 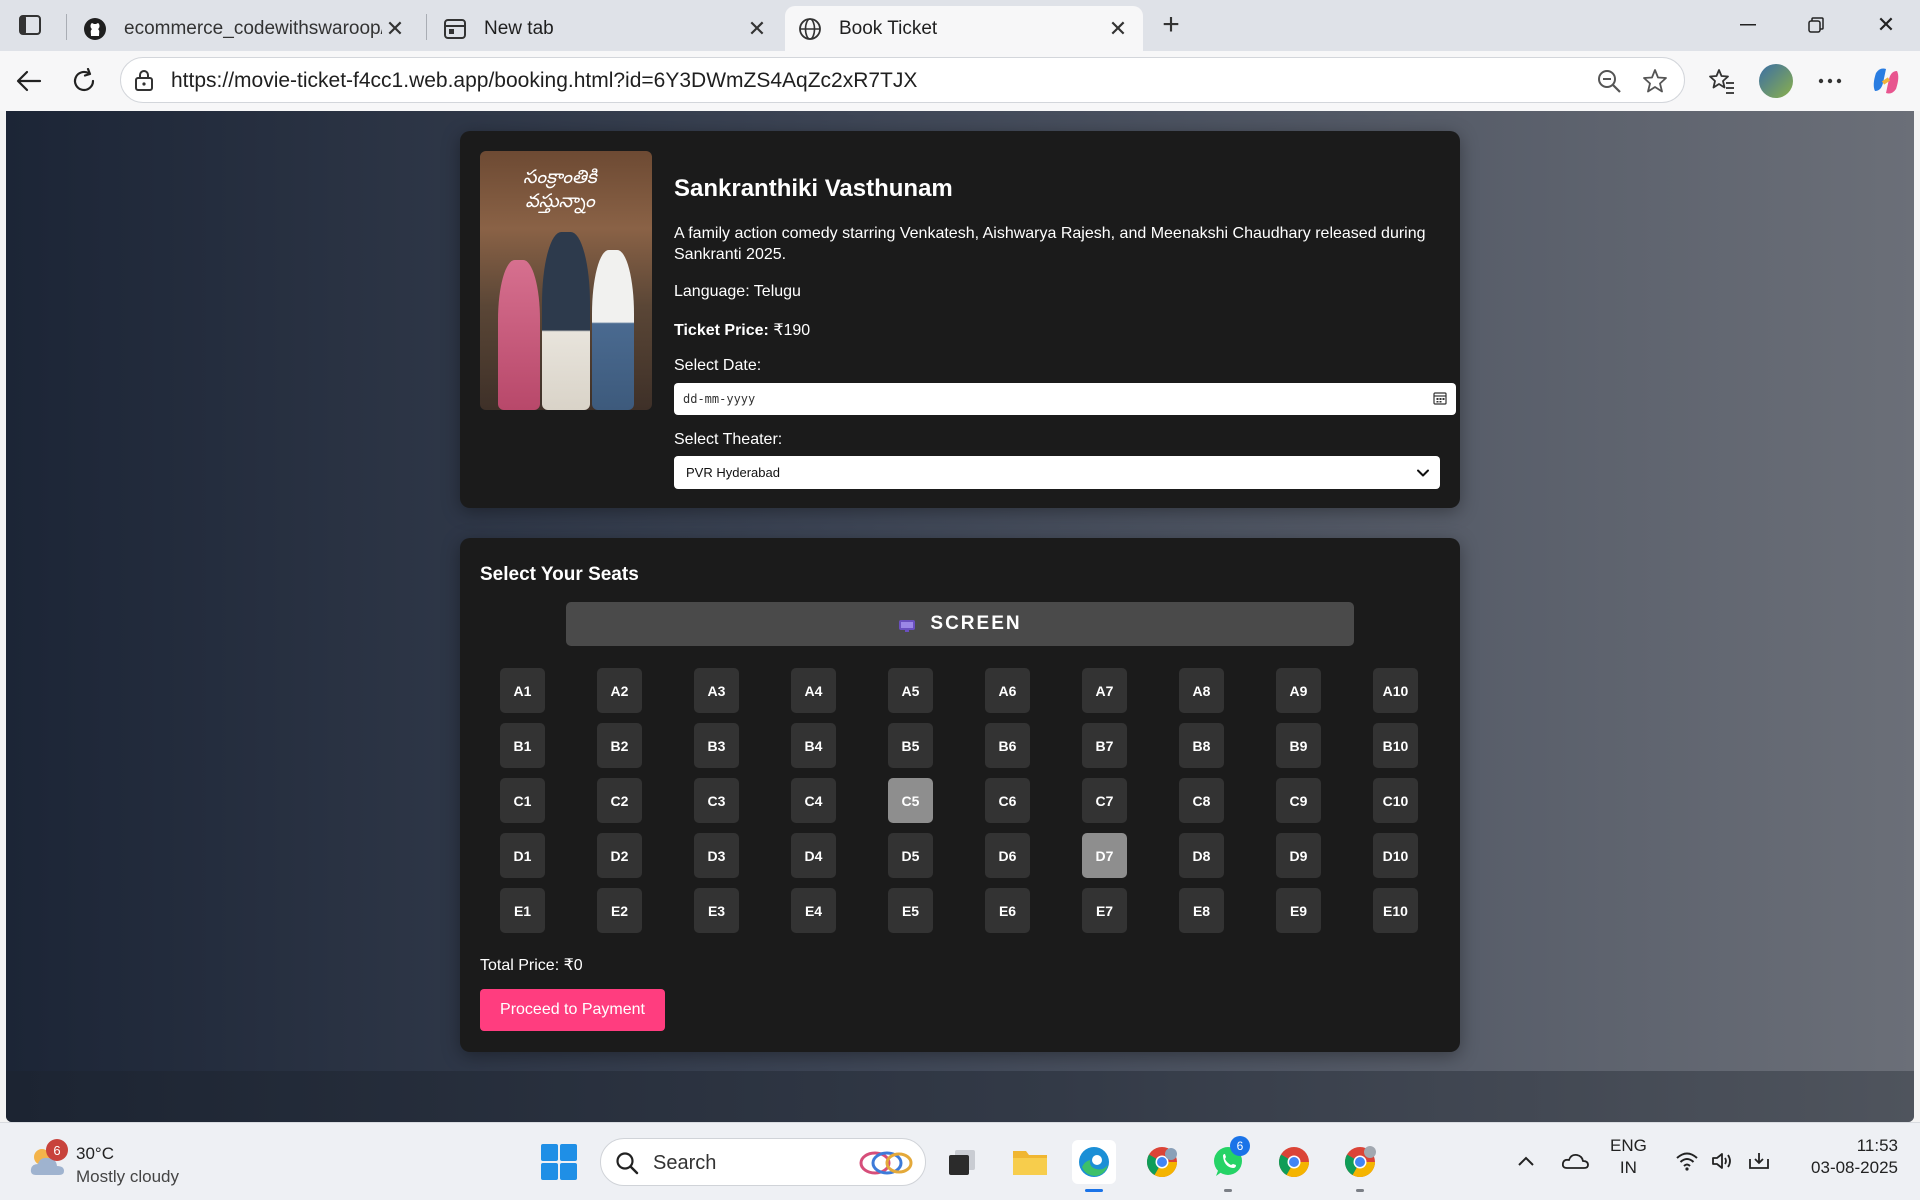 What do you see at coordinates (522, 910) in the screenshot?
I see `seat-e1: E1` at bounding box center [522, 910].